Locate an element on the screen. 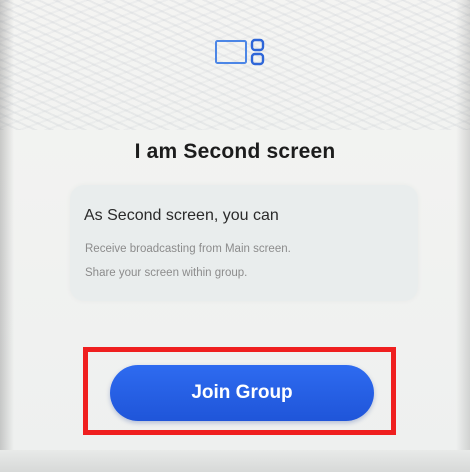 The height and width of the screenshot is (472, 470). left-edge-shadow is located at coordinates (7, 236).